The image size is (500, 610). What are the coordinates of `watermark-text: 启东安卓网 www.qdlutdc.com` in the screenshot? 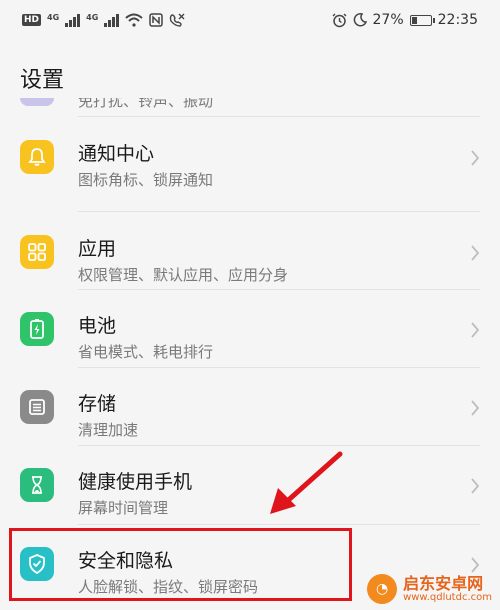 It's located at (447, 589).